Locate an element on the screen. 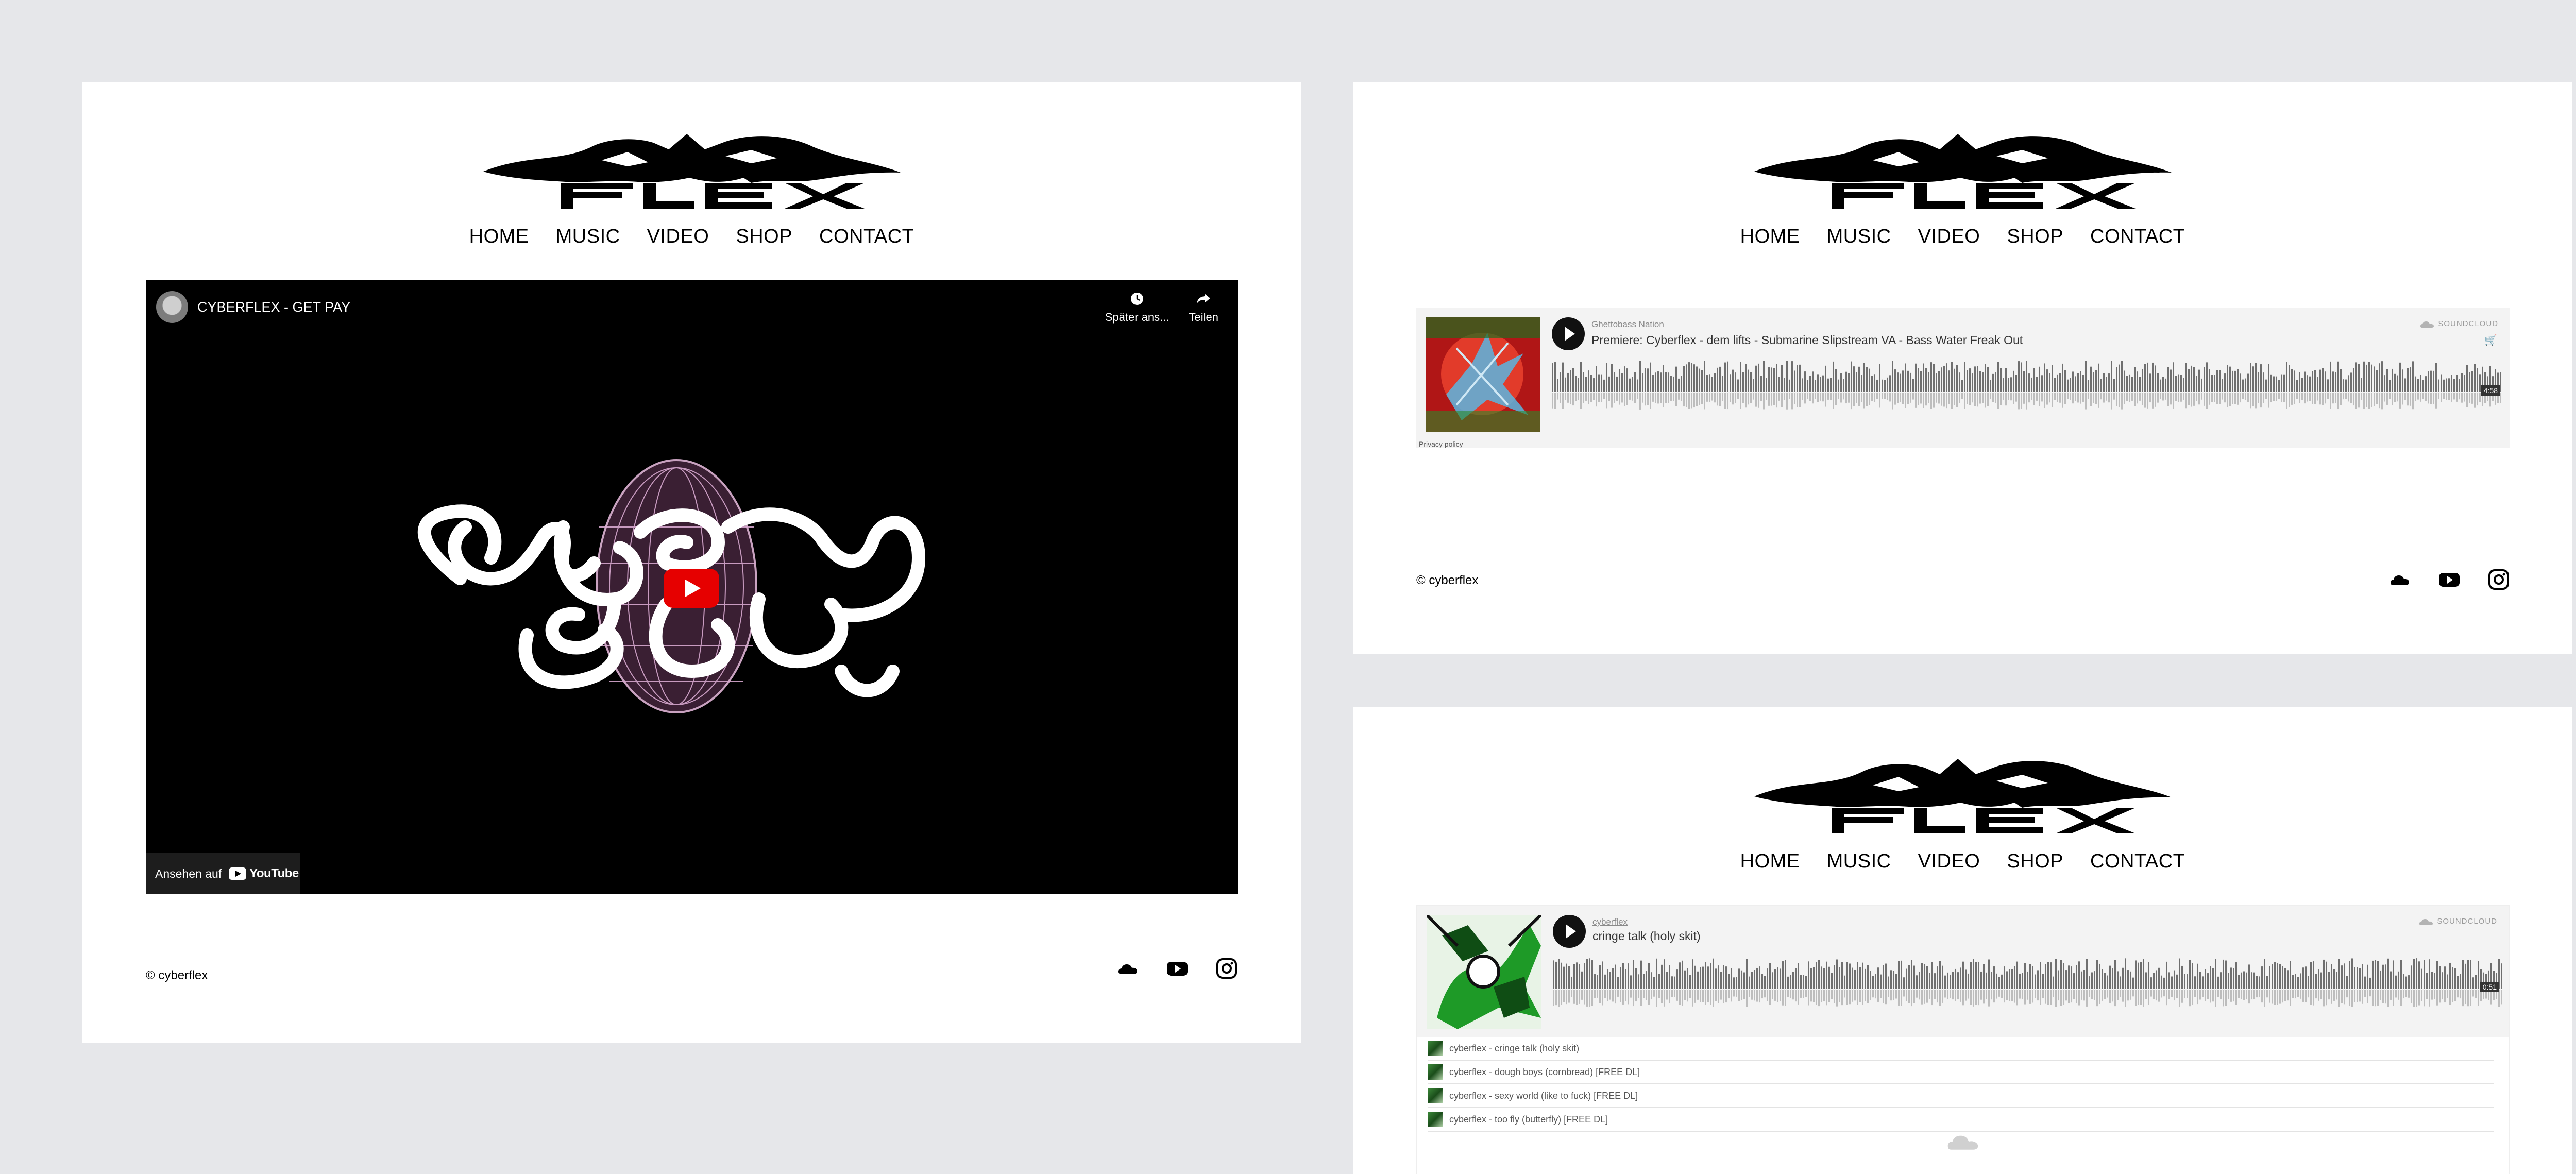 Image resolution: width=2576 pixels, height=1174 pixels. playlist-artwork is located at coordinates (1484, 972).